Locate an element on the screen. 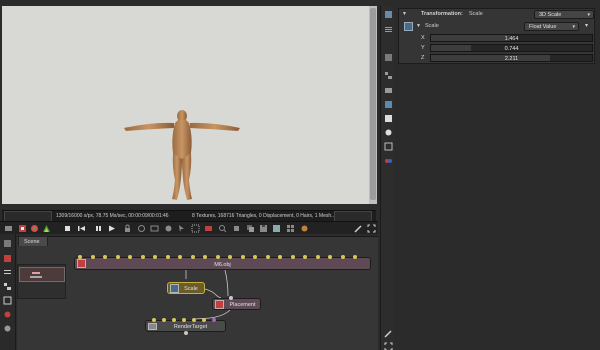 This screenshot has width=600, height=350. outliner-icon is located at coordinates (388, 29).